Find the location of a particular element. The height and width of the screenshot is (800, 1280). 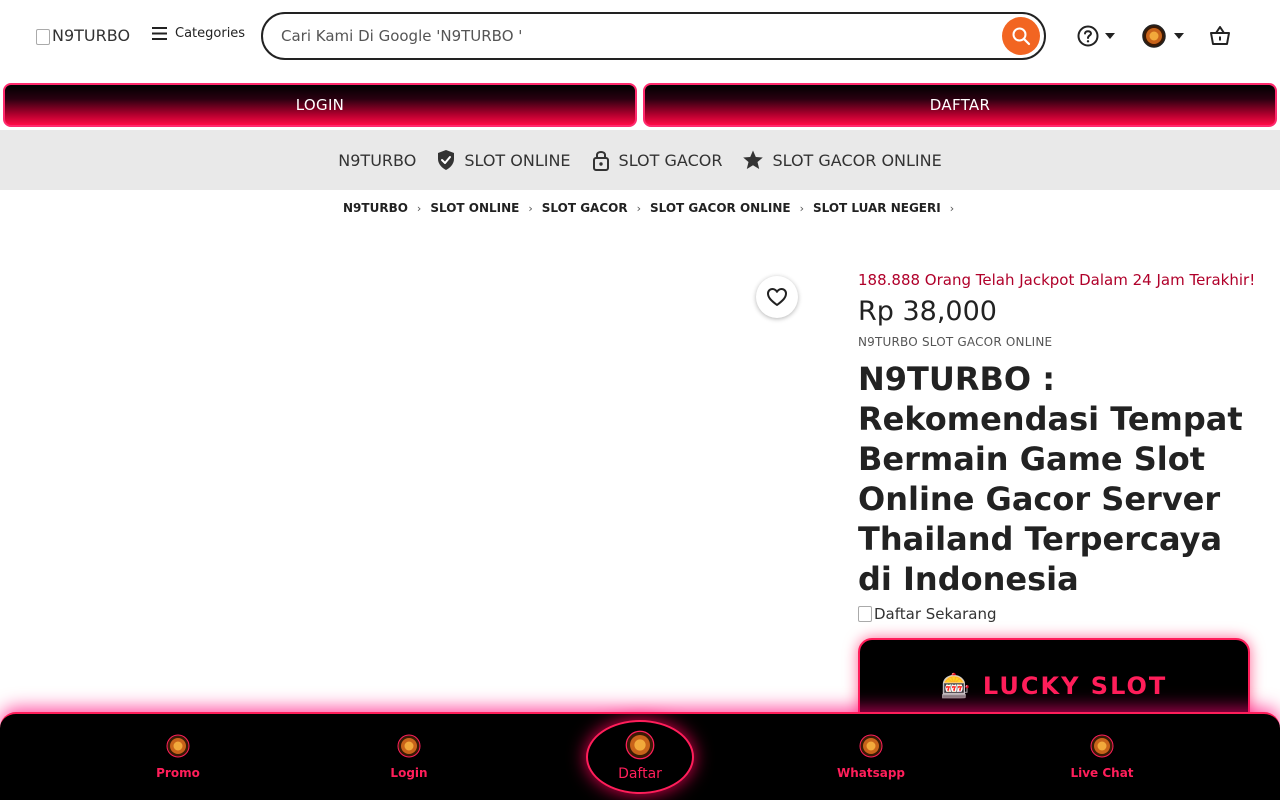

bottom-nav-whatsapp: Whatsapp is located at coordinates (871, 757).